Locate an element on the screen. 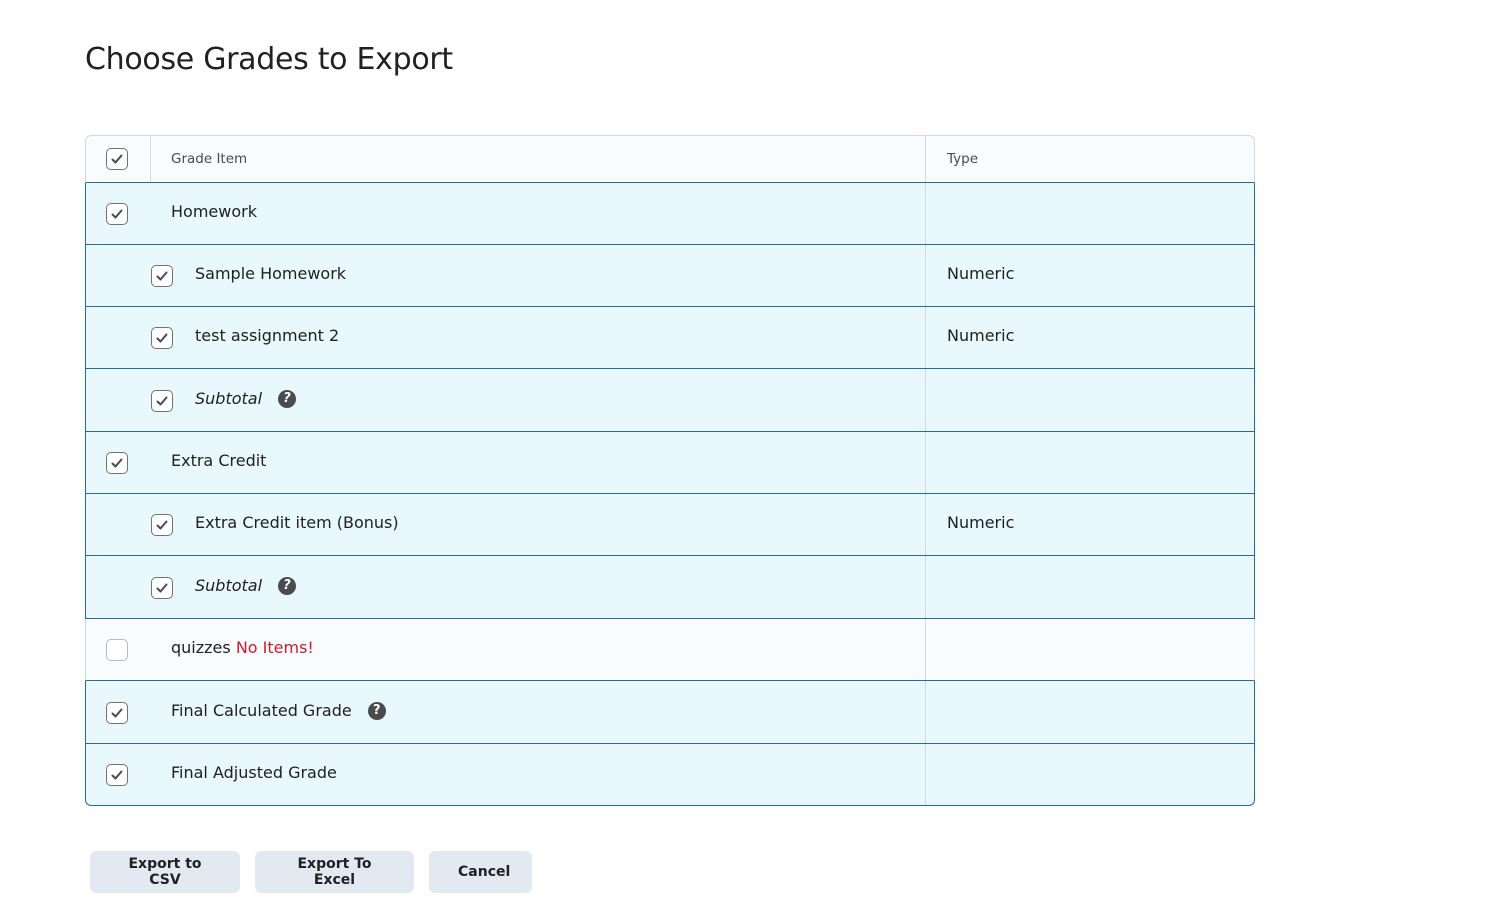 The height and width of the screenshot is (910, 1498). grade-item-label: Extra Credit is located at coordinates (219, 460).